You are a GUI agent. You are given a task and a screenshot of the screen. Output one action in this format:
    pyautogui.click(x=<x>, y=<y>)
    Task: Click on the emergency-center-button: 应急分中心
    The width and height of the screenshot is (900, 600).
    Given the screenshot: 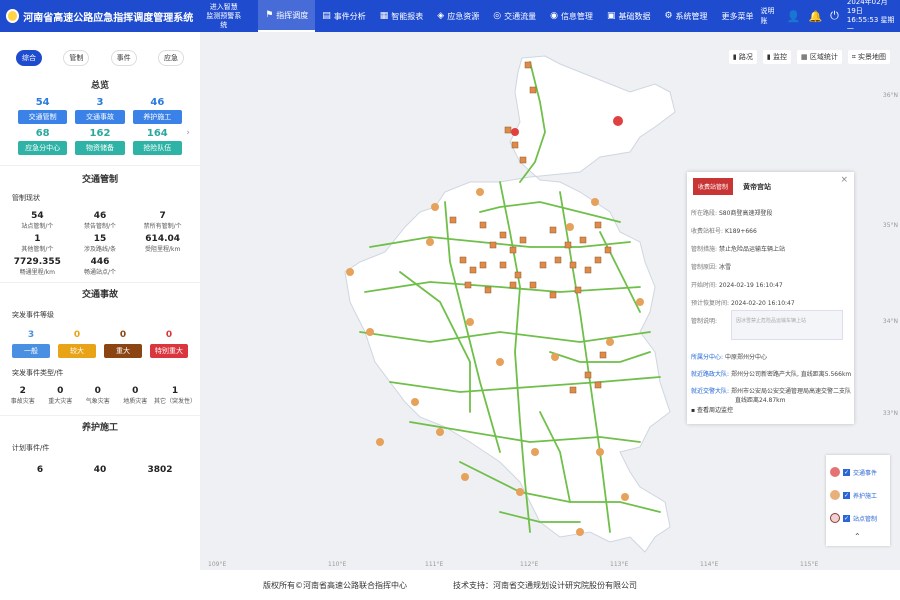 What is the action you would take?
    pyautogui.click(x=43, y=148)
    